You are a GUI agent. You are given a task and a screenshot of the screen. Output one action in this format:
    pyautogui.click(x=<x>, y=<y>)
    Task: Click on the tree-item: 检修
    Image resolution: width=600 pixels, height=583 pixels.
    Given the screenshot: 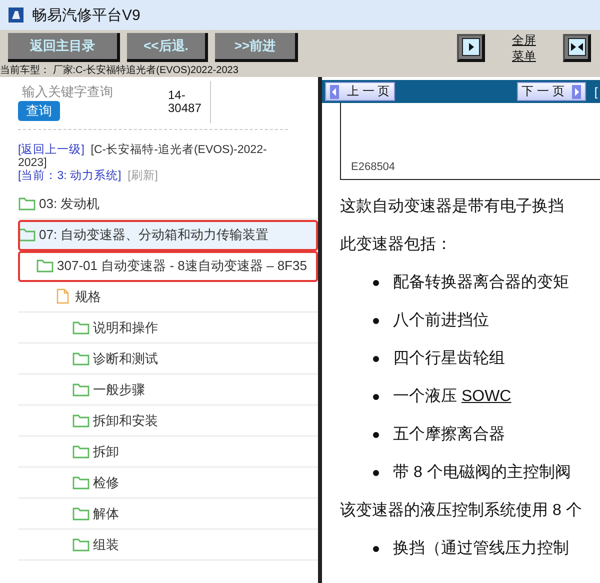 What is the action you would take?
    pyautogui.click(x=168, y=483)
    